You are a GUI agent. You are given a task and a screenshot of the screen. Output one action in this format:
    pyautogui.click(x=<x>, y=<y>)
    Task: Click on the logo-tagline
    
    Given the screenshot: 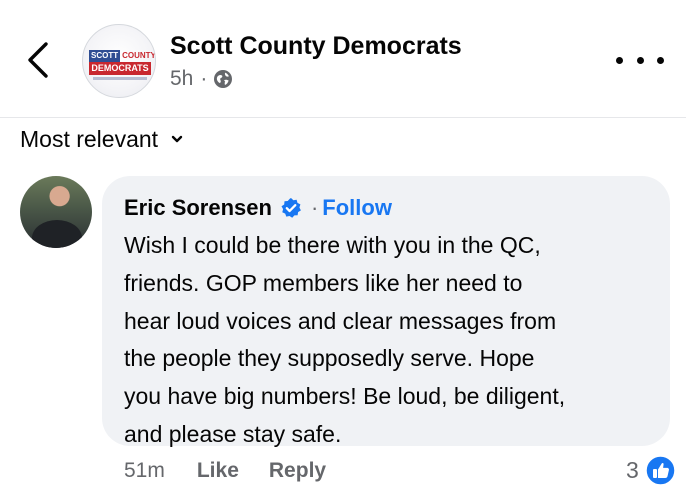 What is the action you would take?
    pyautogui.click(x=120, y=78)
    